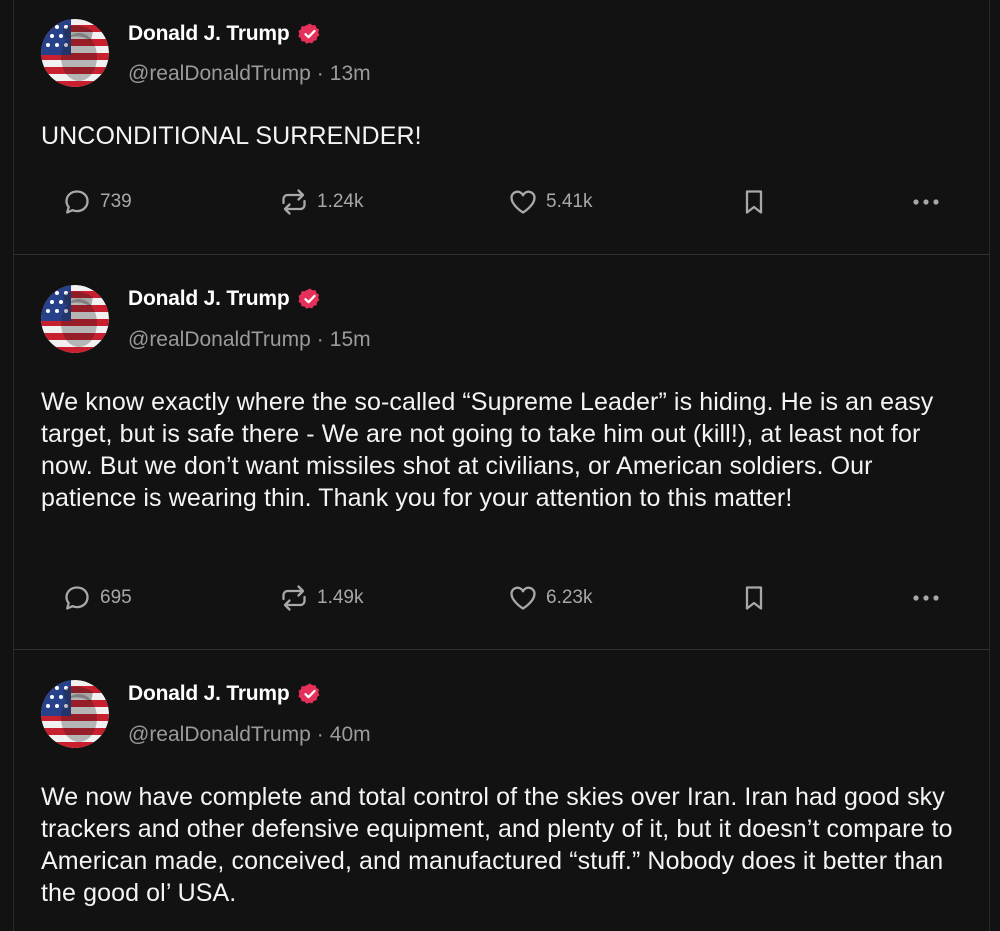 This screenshot has width=1000, height=931. I want to click on like-button: 5.41k, so click(550, 202).